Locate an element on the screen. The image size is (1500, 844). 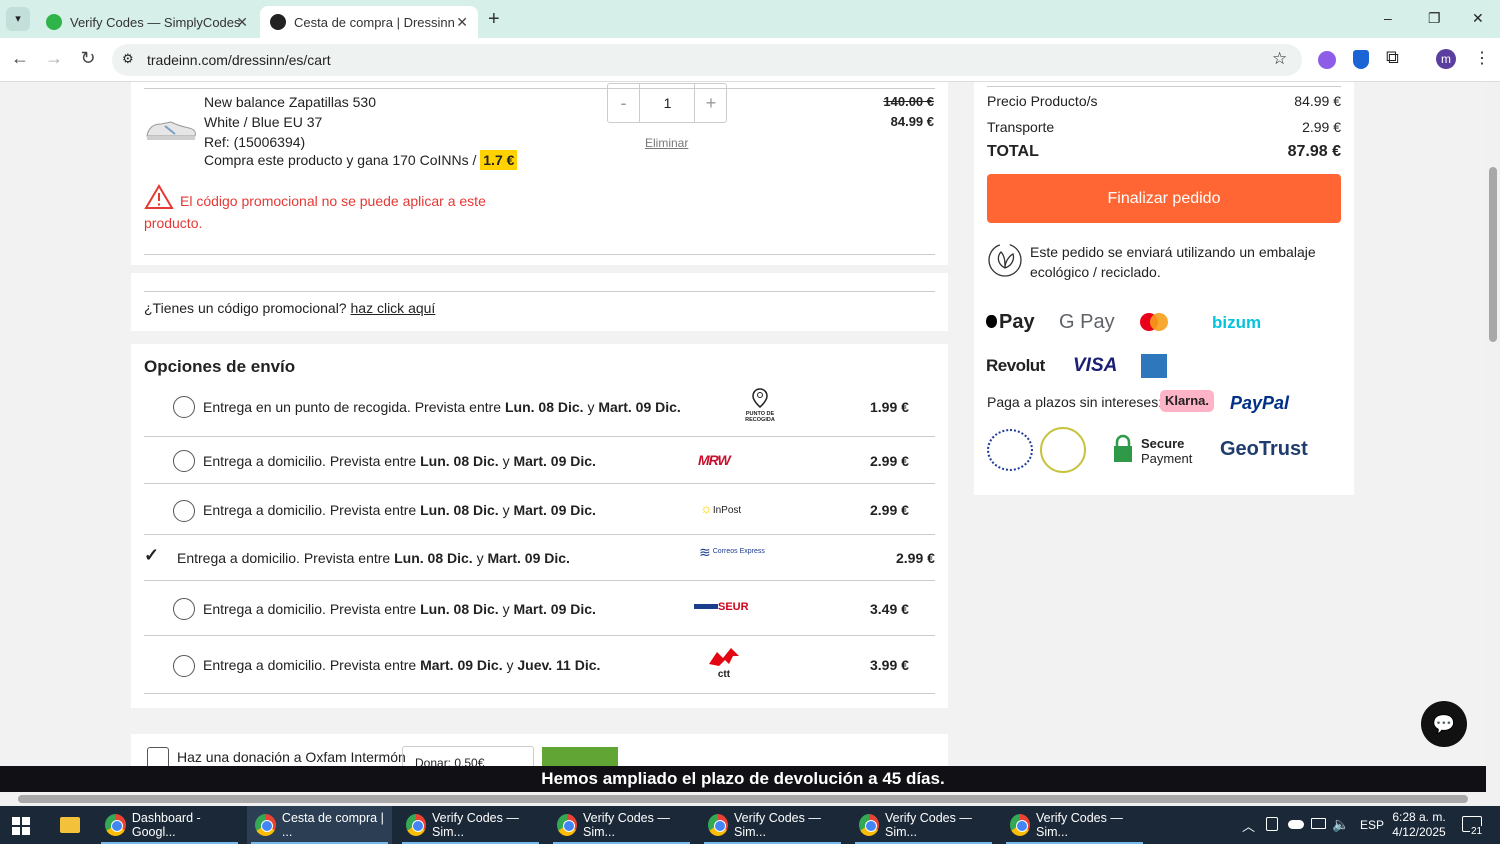
tray-device-icon is located at coordinates (1272, 824).